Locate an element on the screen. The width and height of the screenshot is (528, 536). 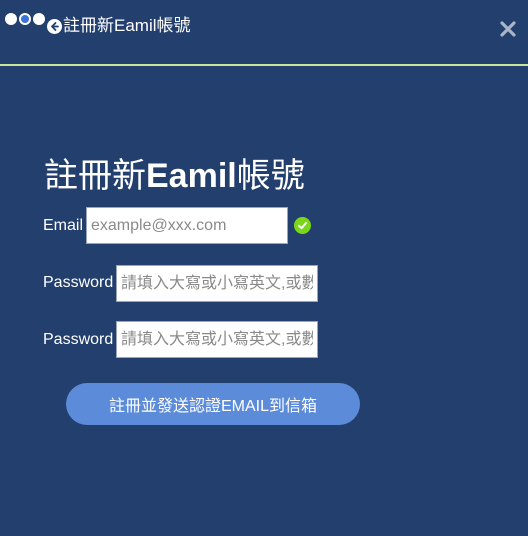
page-title-bold: Eamil is located at coordinates (191, 176).